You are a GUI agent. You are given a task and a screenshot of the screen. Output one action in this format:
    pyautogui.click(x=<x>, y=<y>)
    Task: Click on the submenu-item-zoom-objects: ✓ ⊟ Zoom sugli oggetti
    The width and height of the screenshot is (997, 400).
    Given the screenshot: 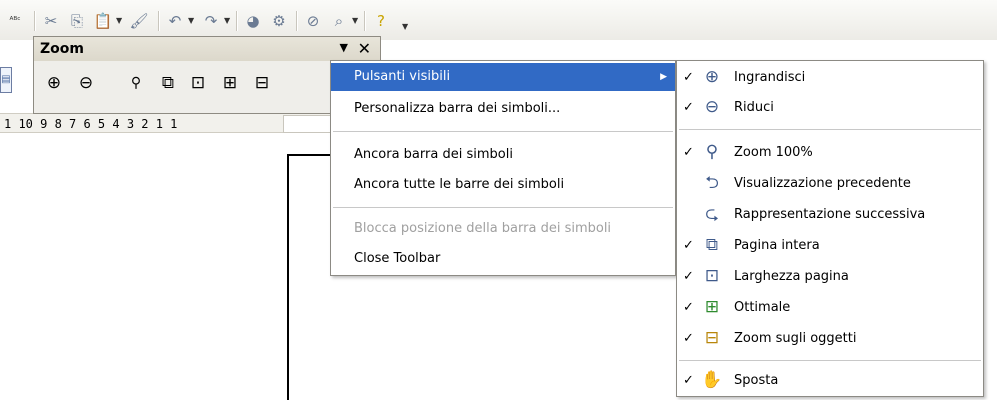 What is the action you would take?
    pyautogui.click(x=830, y=338)
    